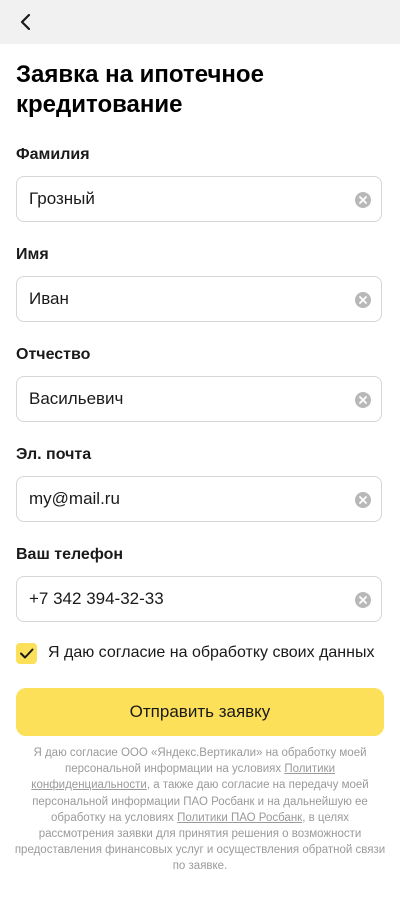 The width and height of the screenshot is (400, 900). Describe the element at coordinates (200, 22) in the screenshot. I see `top-bar` at that location.